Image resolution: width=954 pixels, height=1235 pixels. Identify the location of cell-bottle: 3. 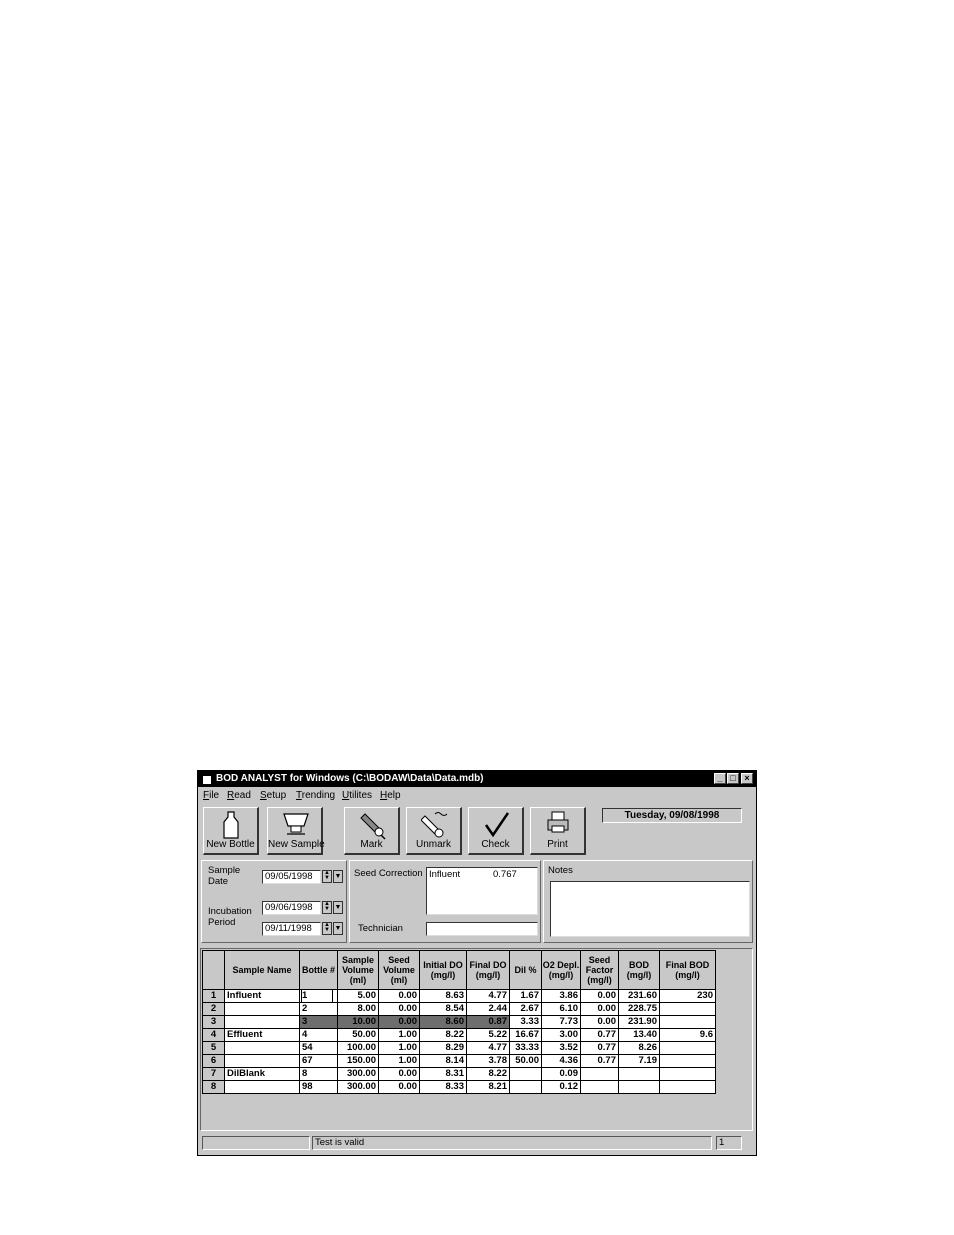
(318, 1022).